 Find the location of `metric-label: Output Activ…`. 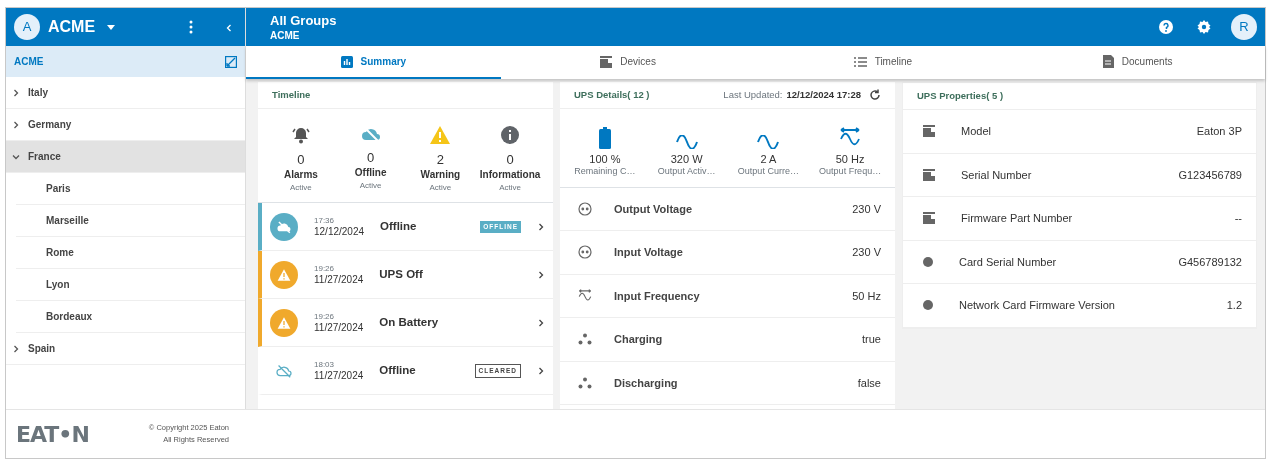

metric-label: Output Activ… is located at coordinates (686, 172).